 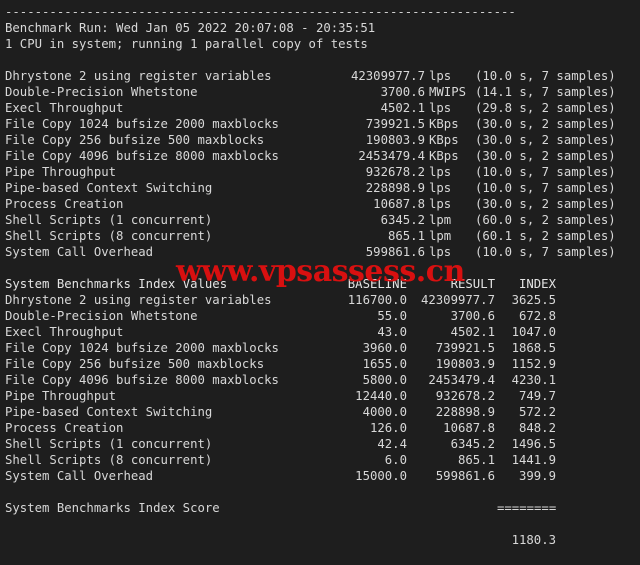 What do you see at coordinates (537, 476) in the screenshot?
I see `index-score-value-cell: 399.9` at bounding box center [537, 476].